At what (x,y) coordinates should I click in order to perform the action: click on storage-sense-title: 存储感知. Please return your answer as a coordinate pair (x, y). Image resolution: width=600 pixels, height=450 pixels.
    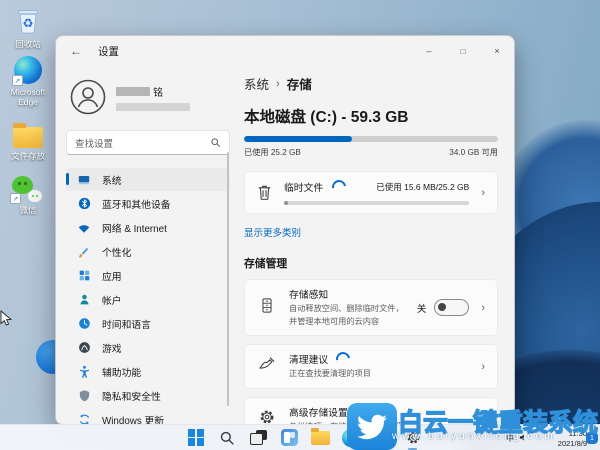
    Looking at the image, I should click on (309, 295).